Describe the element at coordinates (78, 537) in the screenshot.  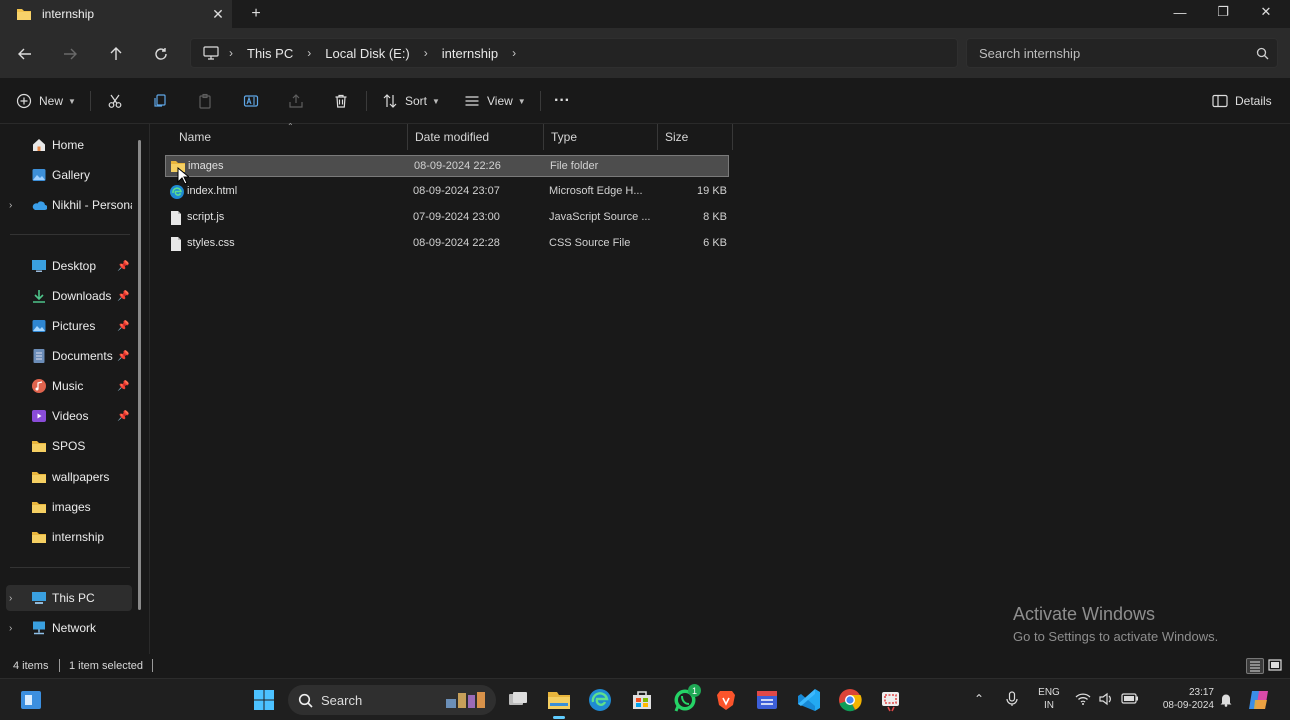
I see `sidebar-item-label: internship` at that location.